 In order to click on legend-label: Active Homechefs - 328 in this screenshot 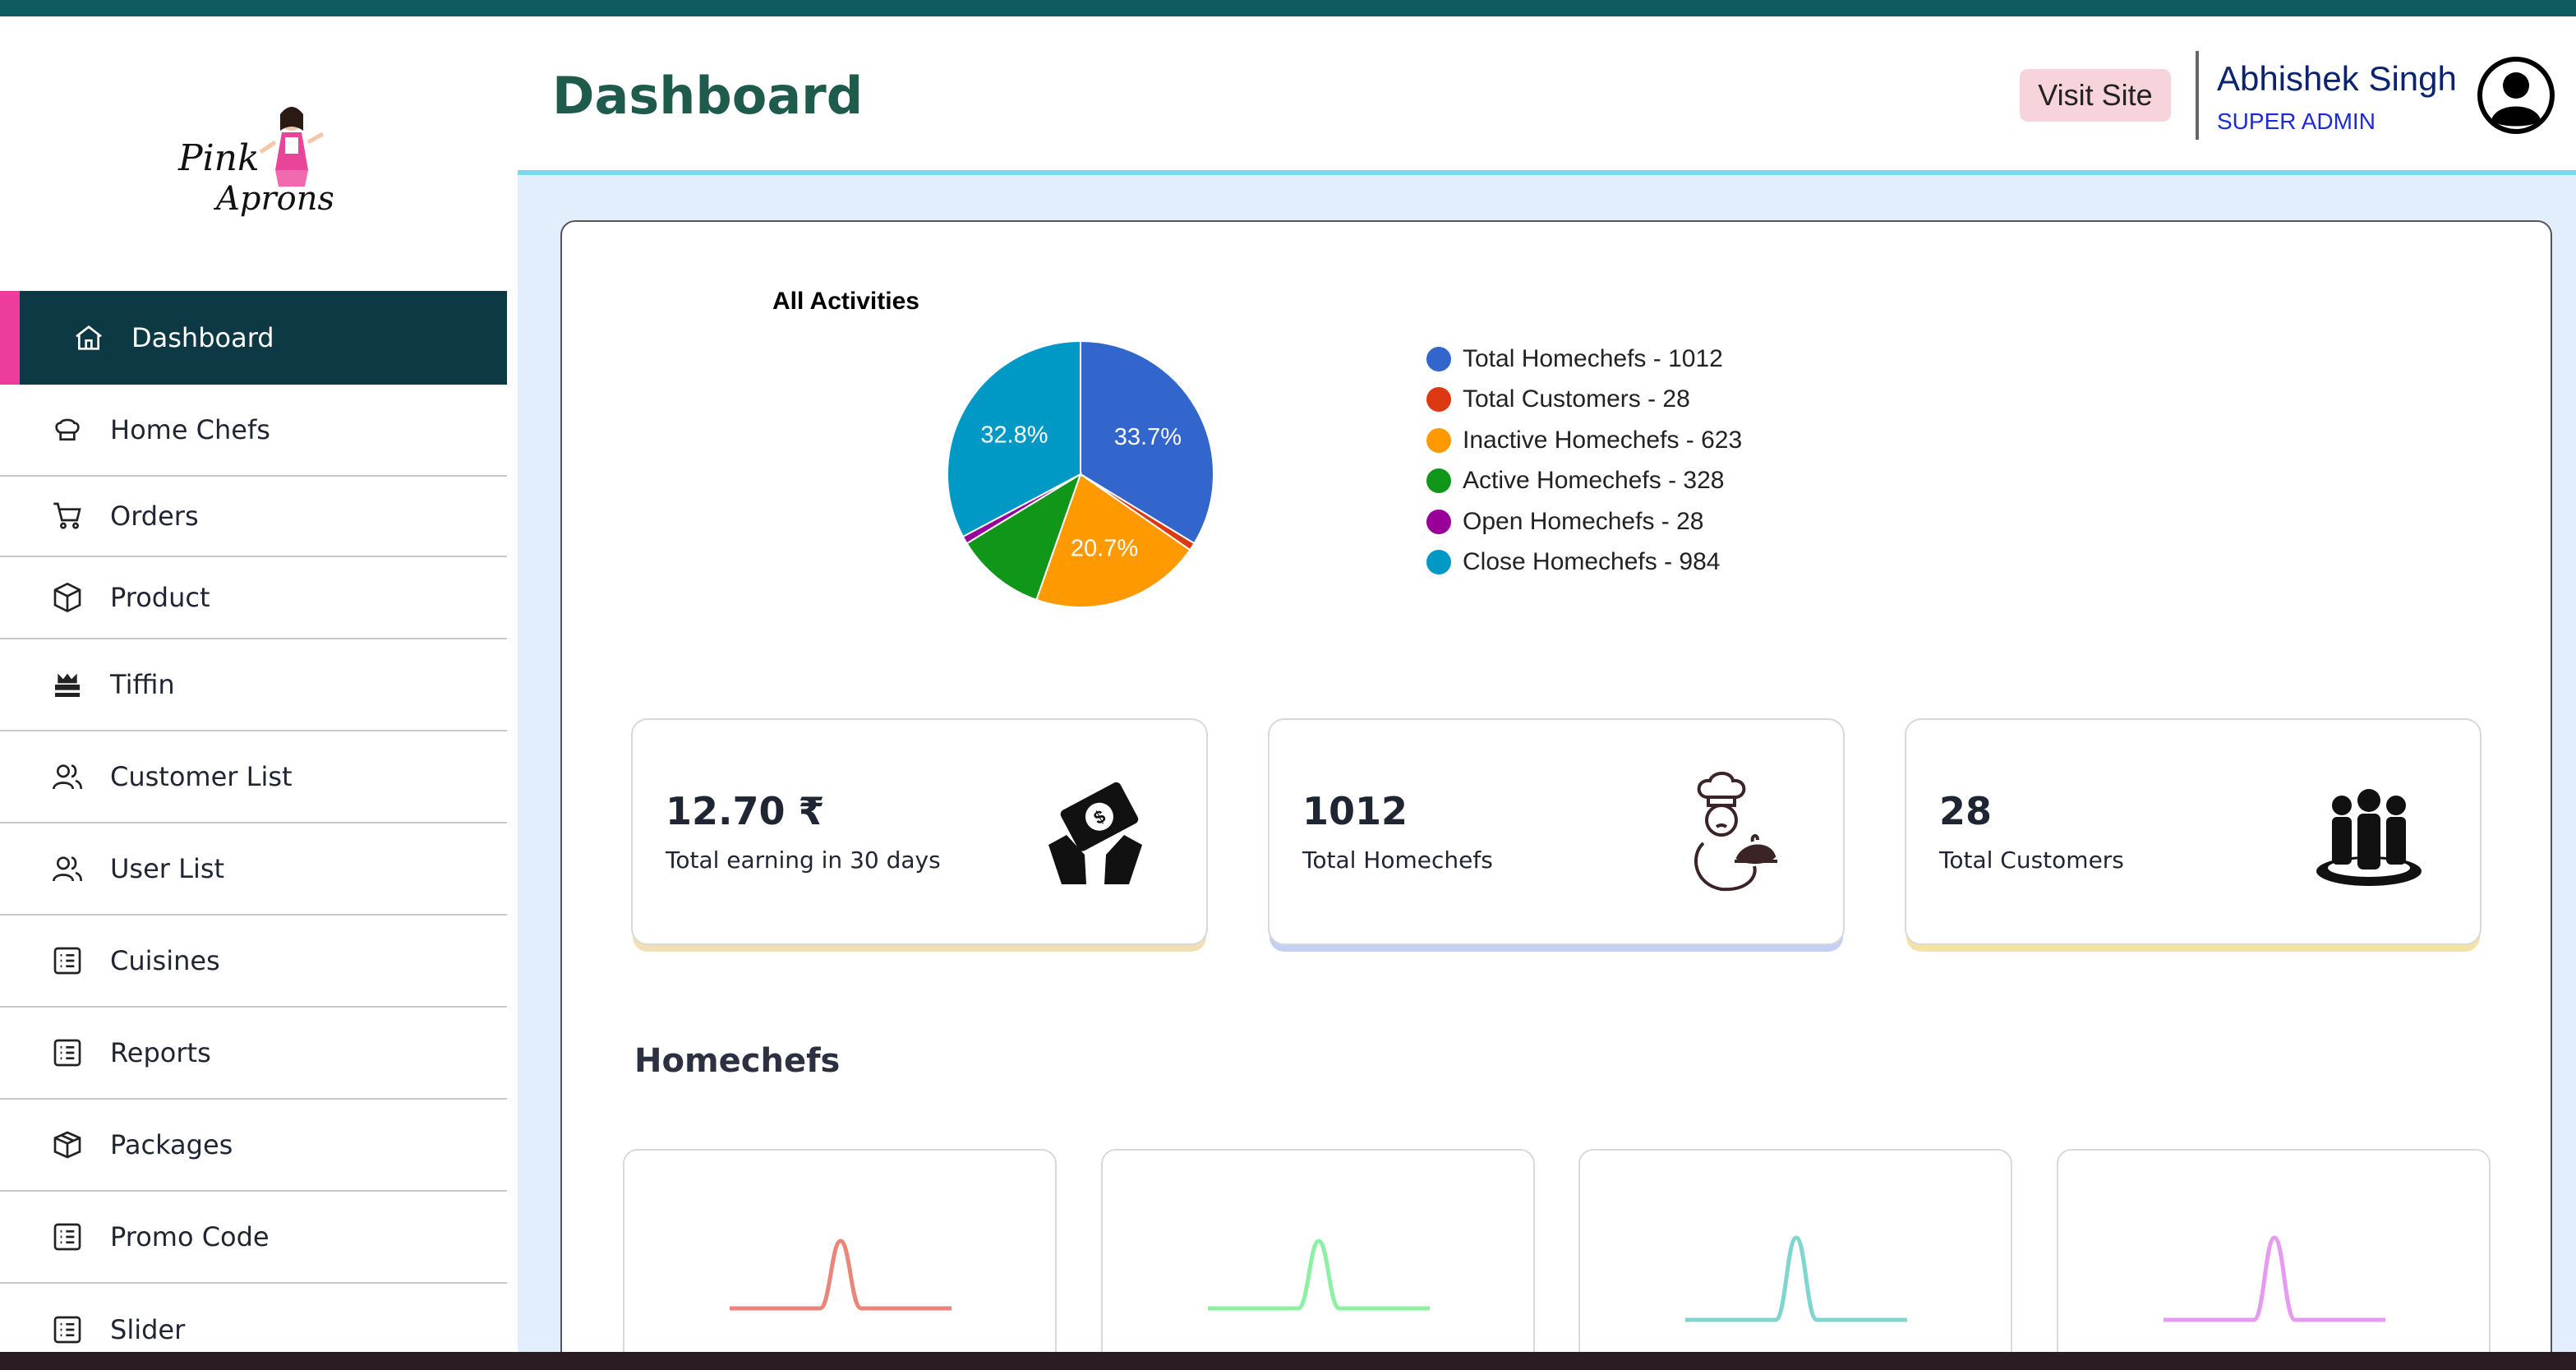, I will do `click(1594, 481)`.